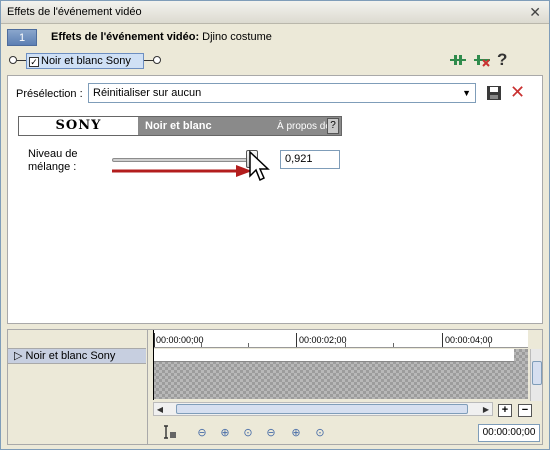  What do you see at coordinates (304, 126) in the screenshot?
I see `about-link: À propos de` at bounding box center [304, 126].